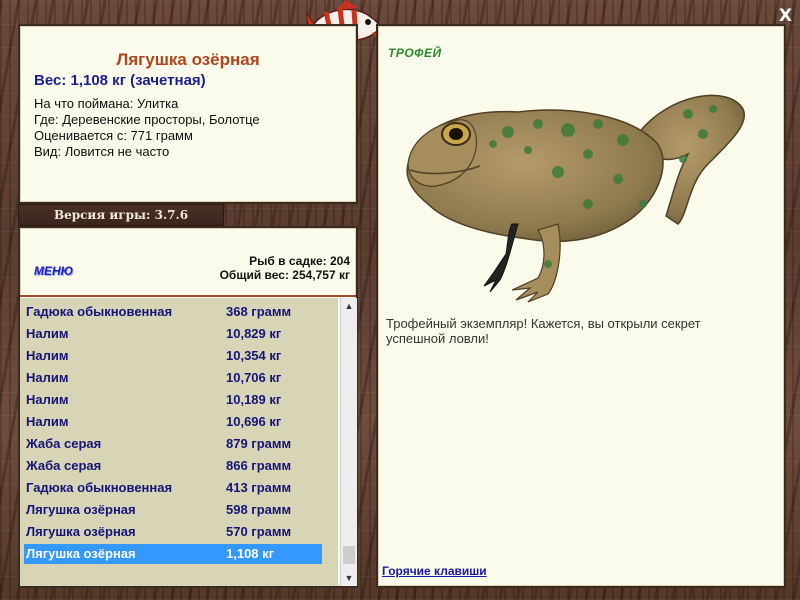 This screenshot has width=800, height=600. Describe the element at coordinates (188, 59) in the screenshot. I see `fish-name-title: Лягушка озёрная` at that location.